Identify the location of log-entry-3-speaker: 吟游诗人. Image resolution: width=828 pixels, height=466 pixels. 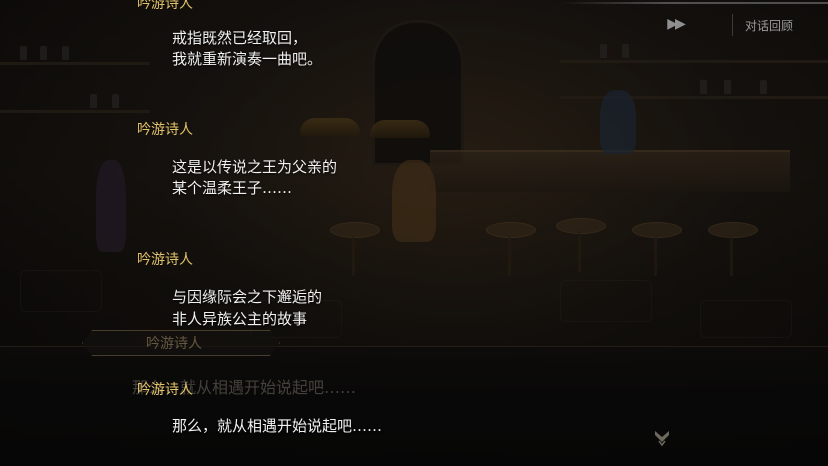
(165, 260).